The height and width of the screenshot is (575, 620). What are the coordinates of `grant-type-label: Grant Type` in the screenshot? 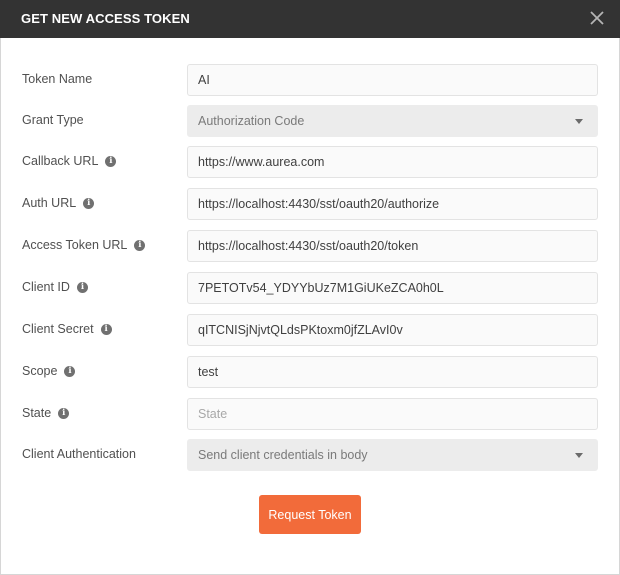 It's located at (53, 120).